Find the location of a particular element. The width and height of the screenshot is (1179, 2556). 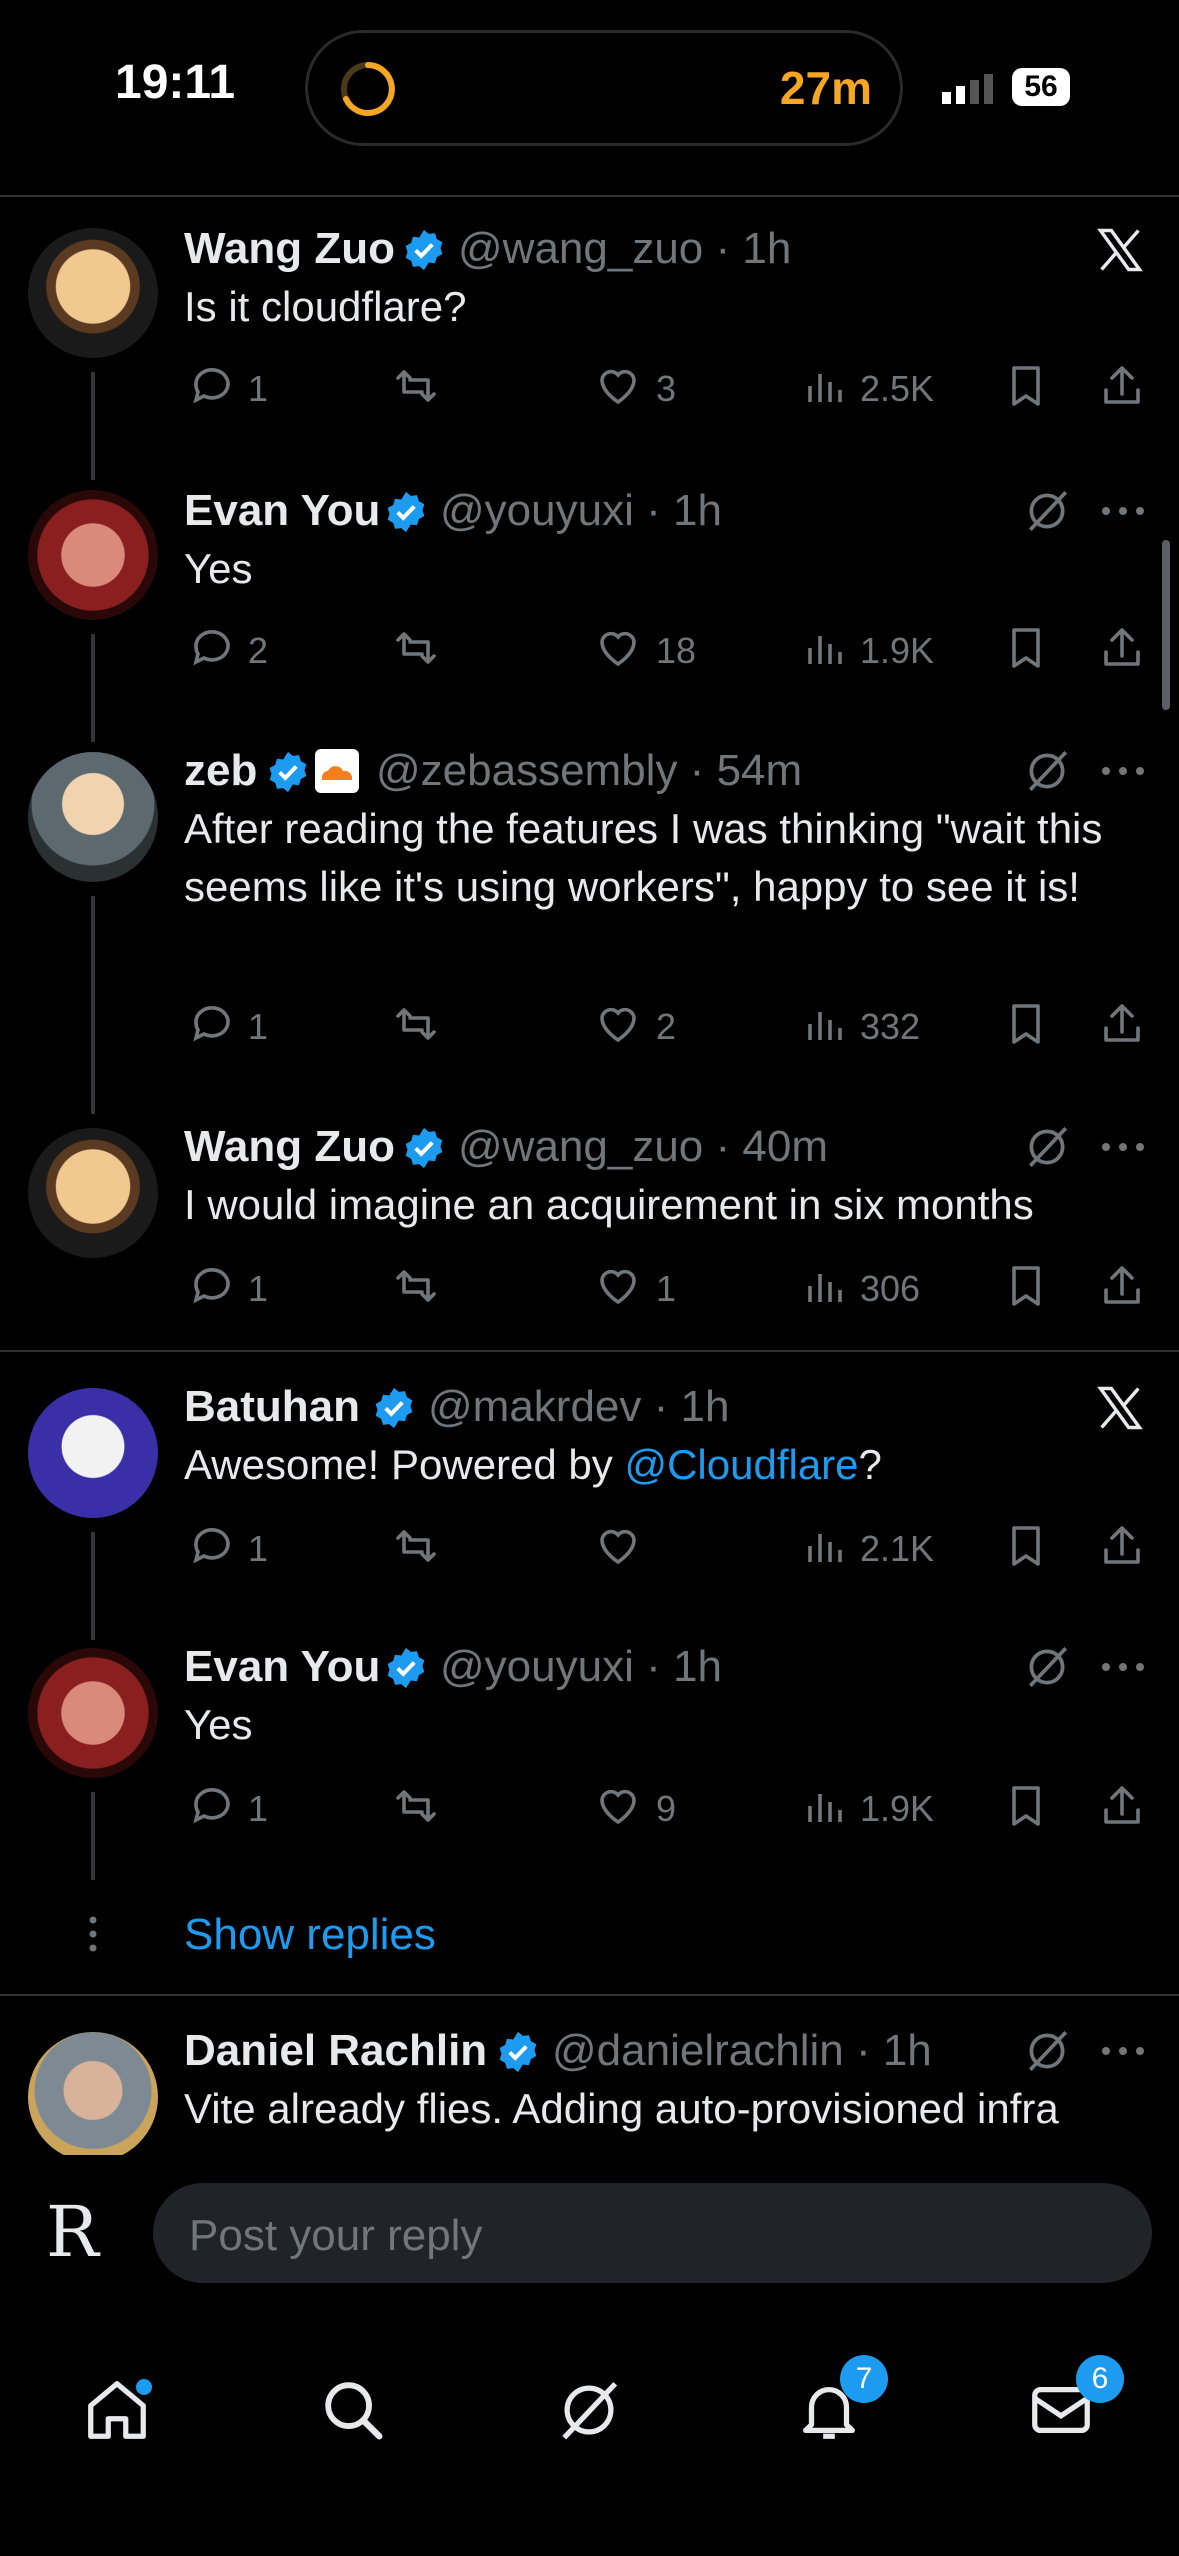

author-handle: @zebassembly is located at coordinates (526, 770).